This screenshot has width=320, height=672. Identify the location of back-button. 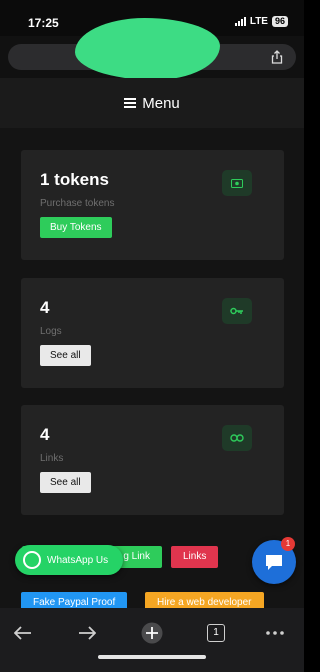
(23, 633).